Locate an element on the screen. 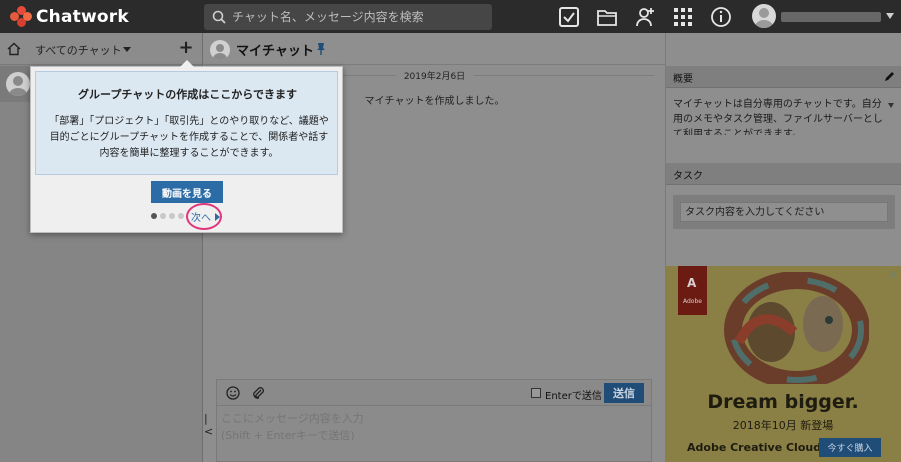  add-contact-icon is located at coordinates (645, 17).